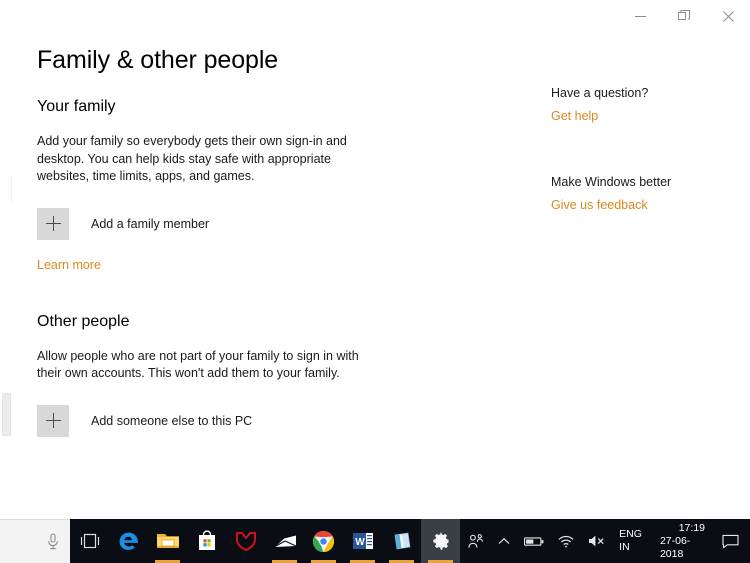  I want to click on taskbar-app-icons: W, so click(265, 541).